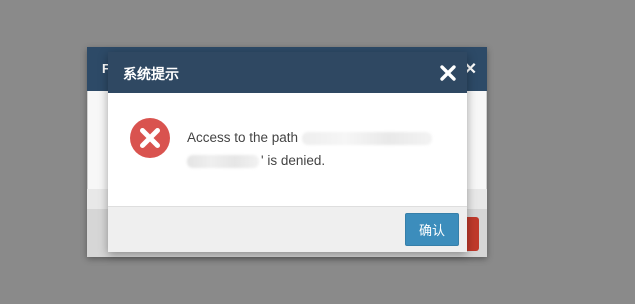  Describe the element at coordinates (448, 73) in the screenshot. I see `close-icon` at that location.